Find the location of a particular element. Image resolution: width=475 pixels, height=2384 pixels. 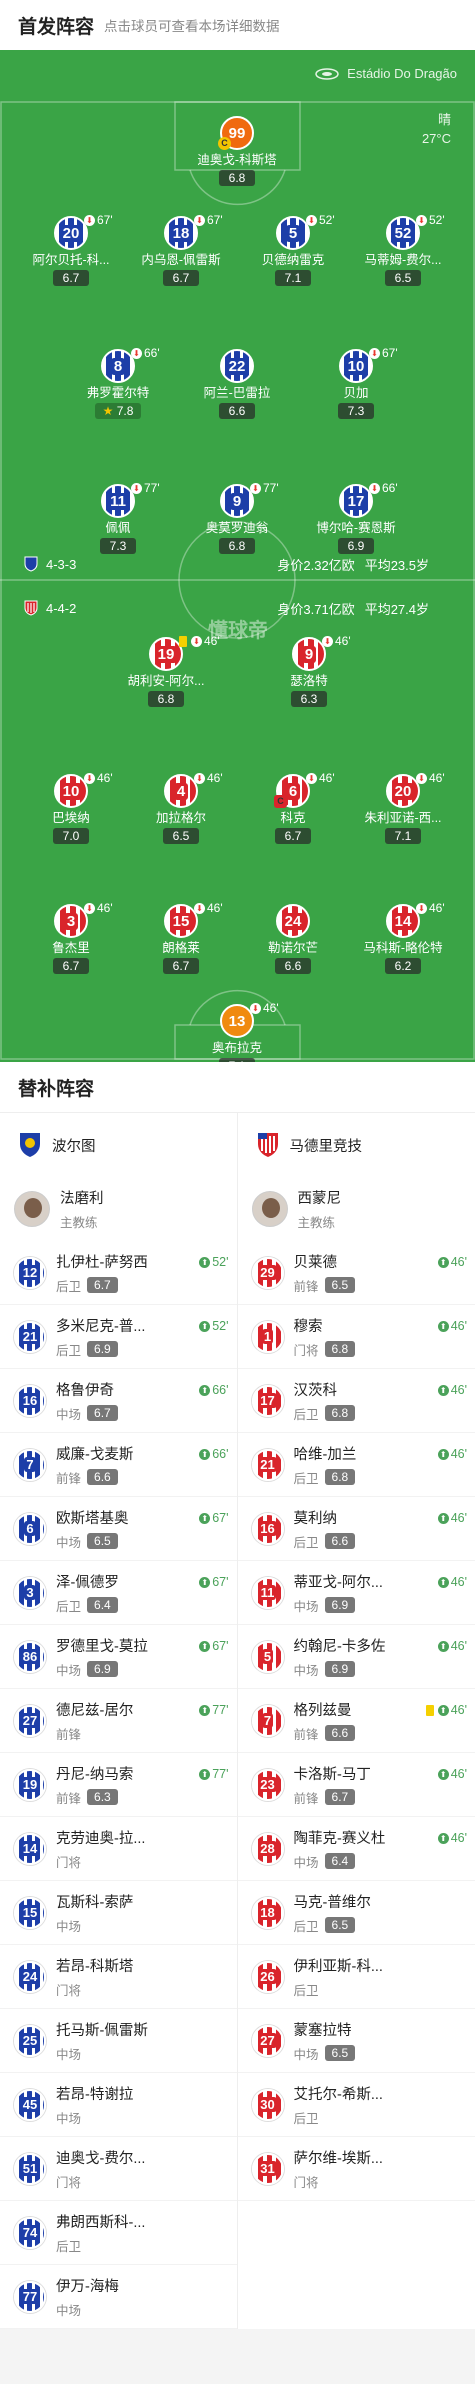

sub-player-meta: 中场 is located at coordinates (87, 2309).